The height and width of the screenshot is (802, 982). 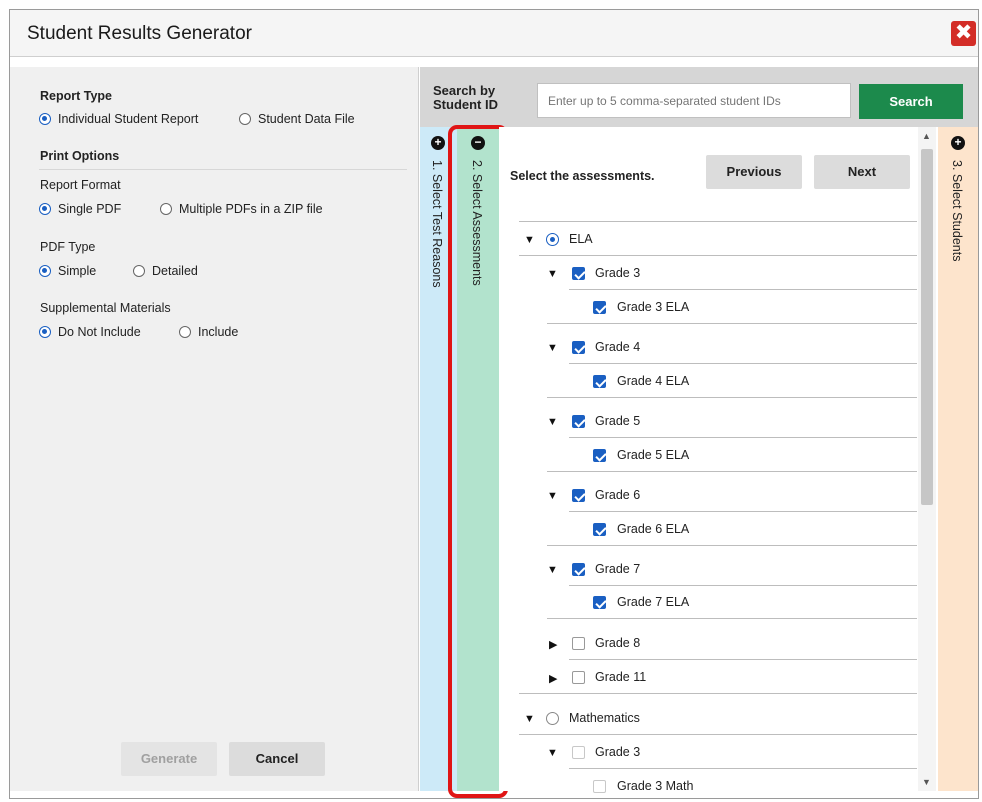 I want to click on radio-simple: Simple, so click(x=67, y=271).